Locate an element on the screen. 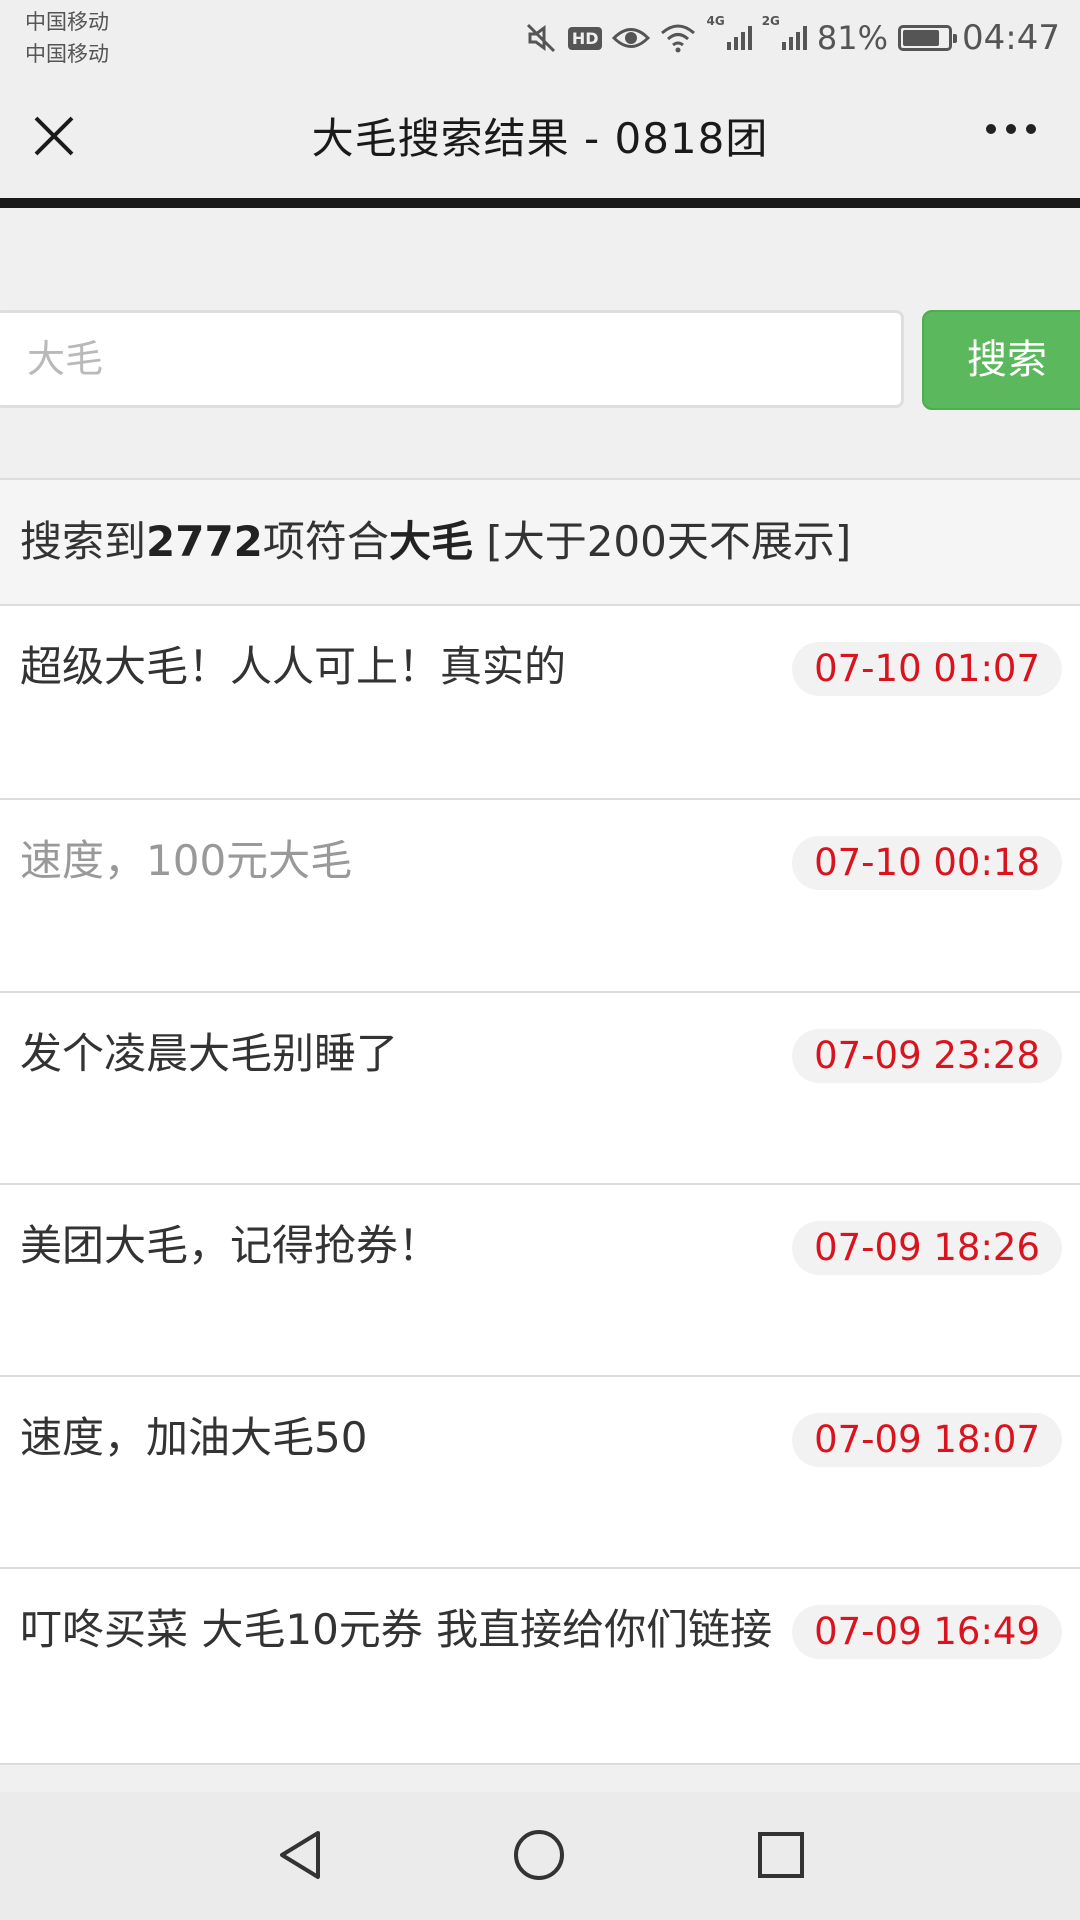  search-button: 搜索 is located at coordinates (1001, 360).